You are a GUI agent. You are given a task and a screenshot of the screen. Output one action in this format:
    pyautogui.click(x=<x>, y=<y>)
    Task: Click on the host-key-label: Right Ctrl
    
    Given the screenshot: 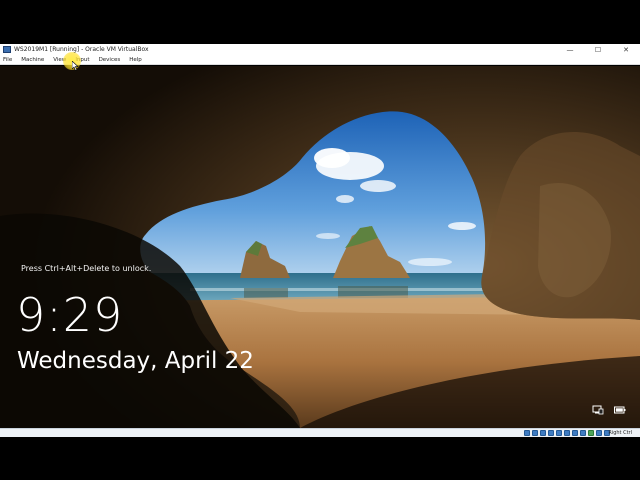 What is the action you would take?
    pyautogui.click(x=620, y=433)
    